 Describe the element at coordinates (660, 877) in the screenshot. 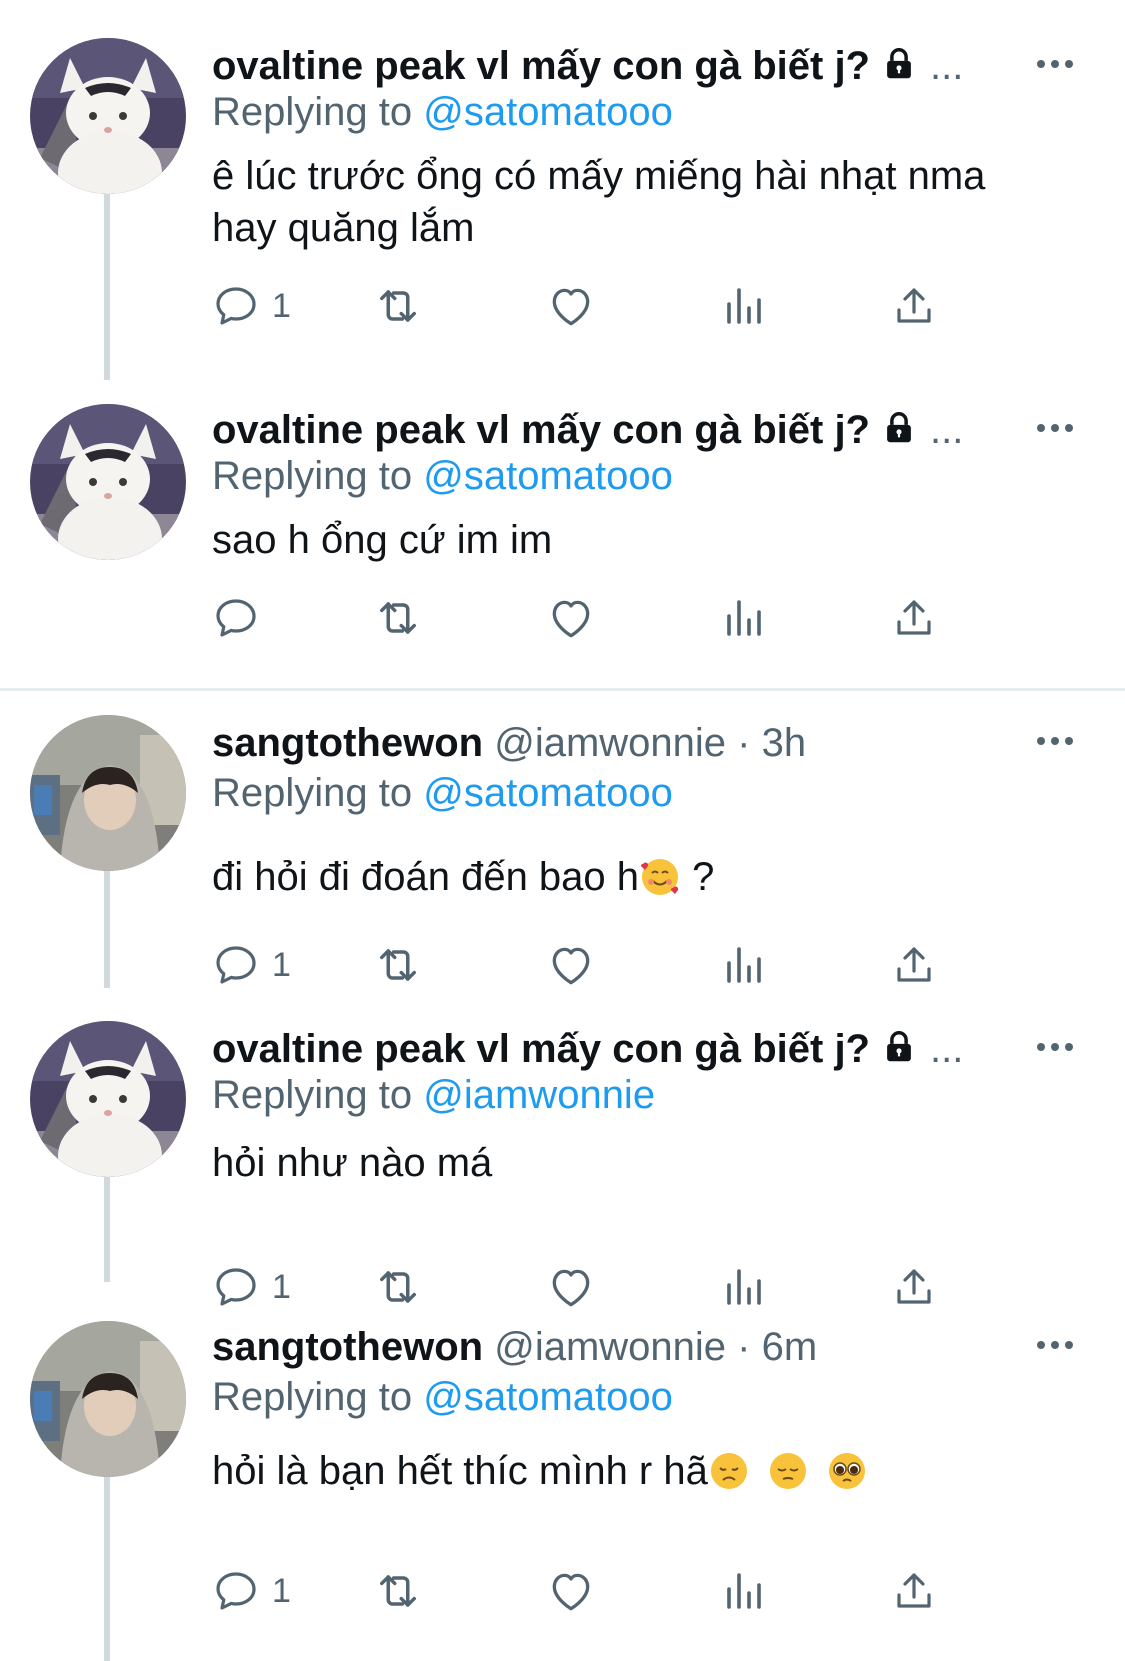

I see `smiling-face-with-hearts-emoji` at that location.